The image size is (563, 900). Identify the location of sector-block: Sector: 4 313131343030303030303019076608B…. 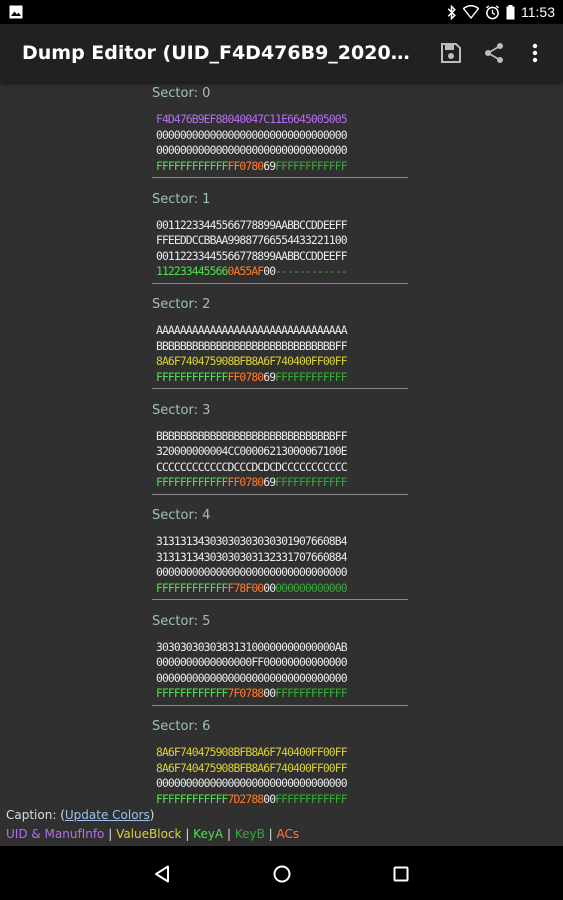
(280, 553).